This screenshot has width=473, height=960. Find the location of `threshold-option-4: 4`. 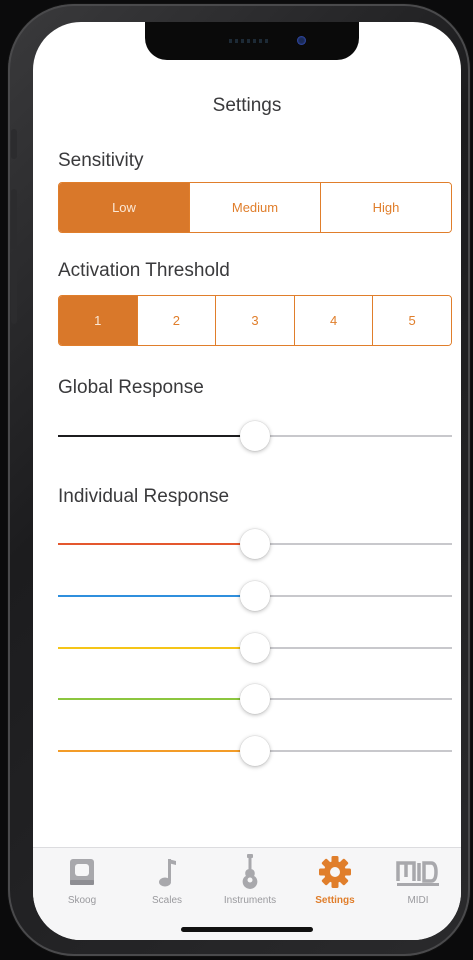

threshold-option-4: 4 is located at coordinates (333, 320).